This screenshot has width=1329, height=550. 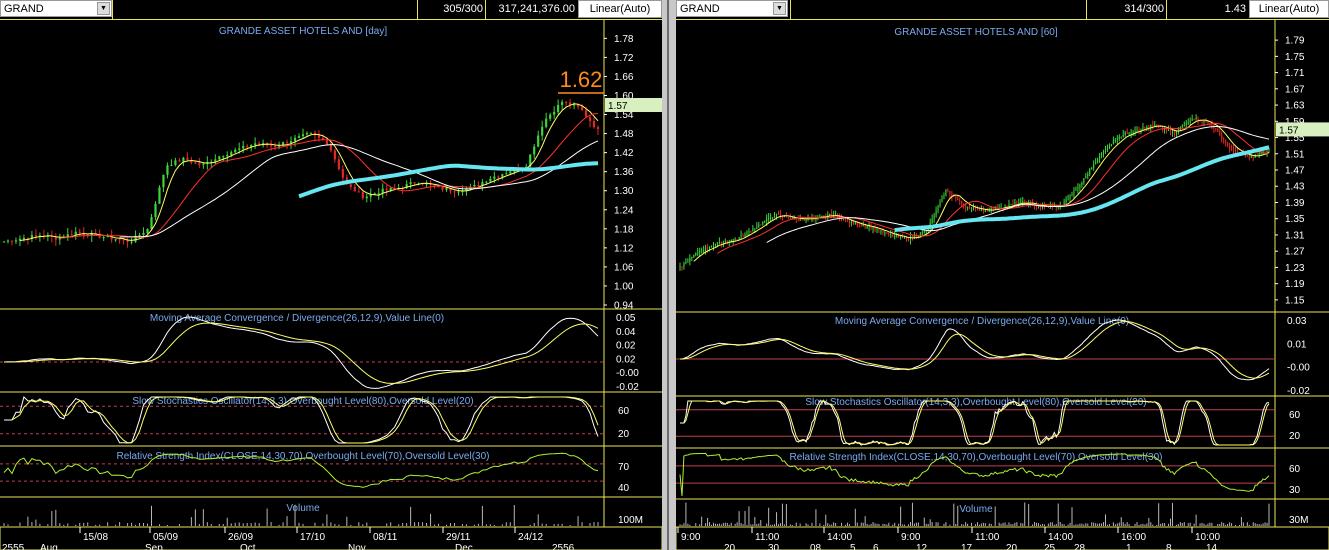 I want to click on right-price-tick-label: 1.35, so click(x=1295, y=219).